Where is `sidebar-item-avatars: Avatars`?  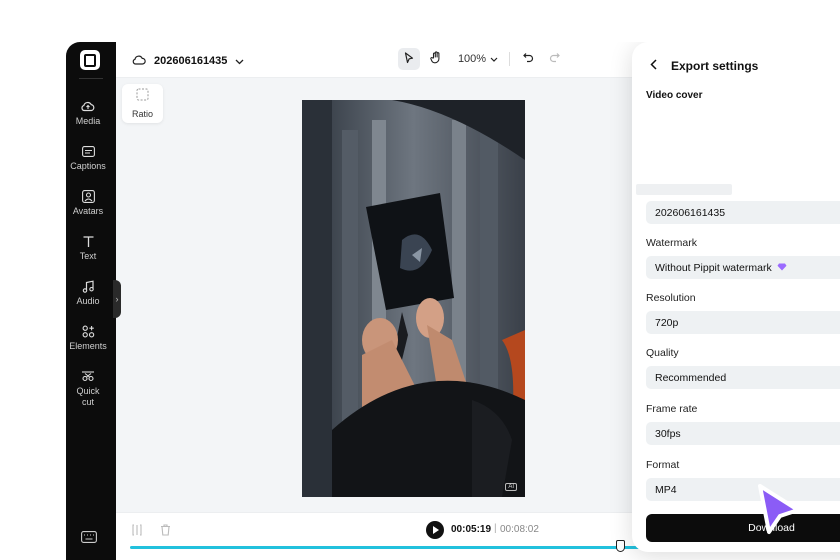
sidebar-item-avatars: Avatars is located at coordinates (88, 202).